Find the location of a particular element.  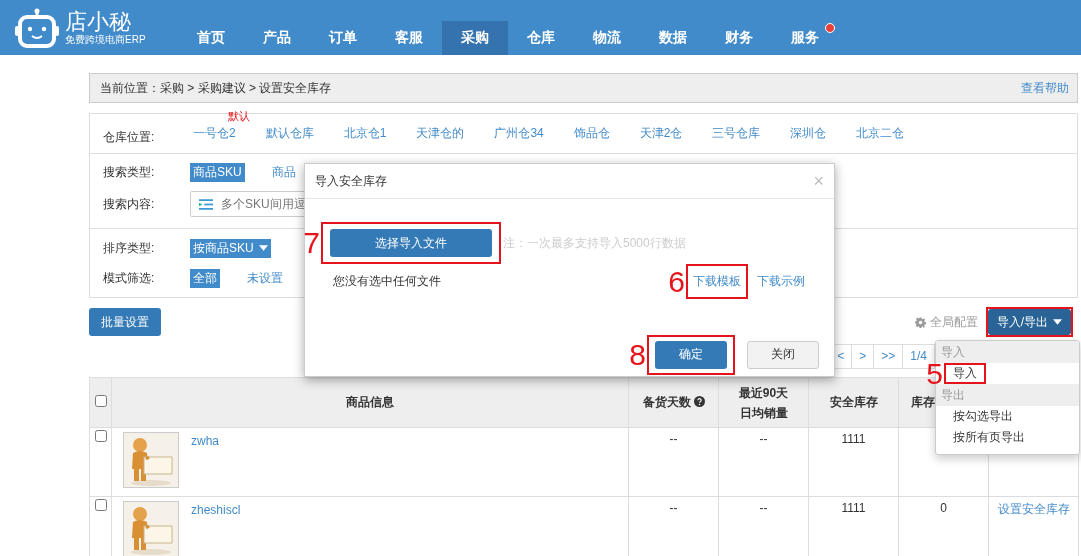

filter-option: 全部 is located at coordinates (205, 278).